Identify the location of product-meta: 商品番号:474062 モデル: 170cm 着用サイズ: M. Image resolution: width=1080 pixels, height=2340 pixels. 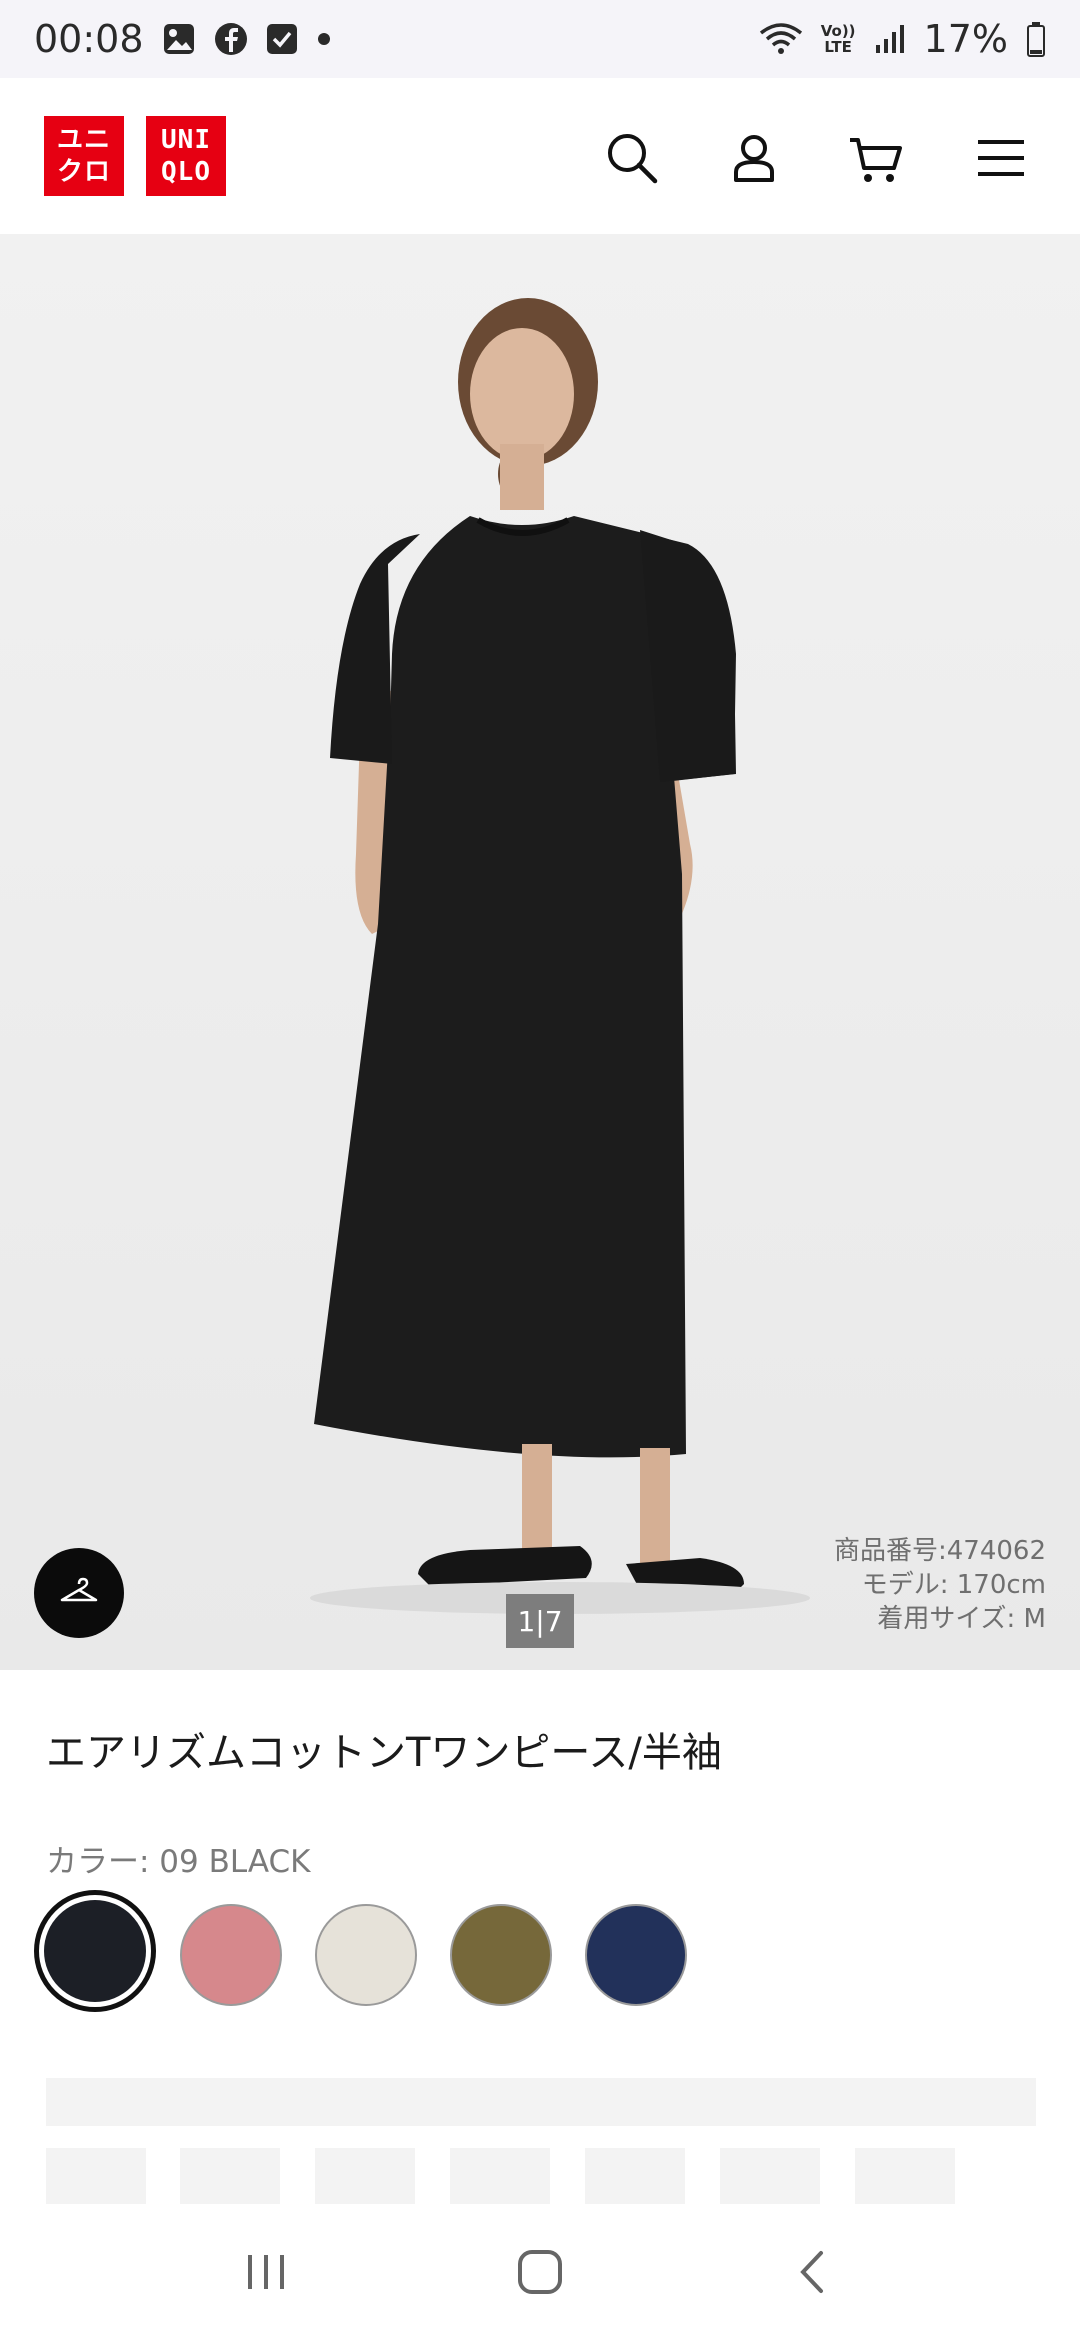
(940, 1585).